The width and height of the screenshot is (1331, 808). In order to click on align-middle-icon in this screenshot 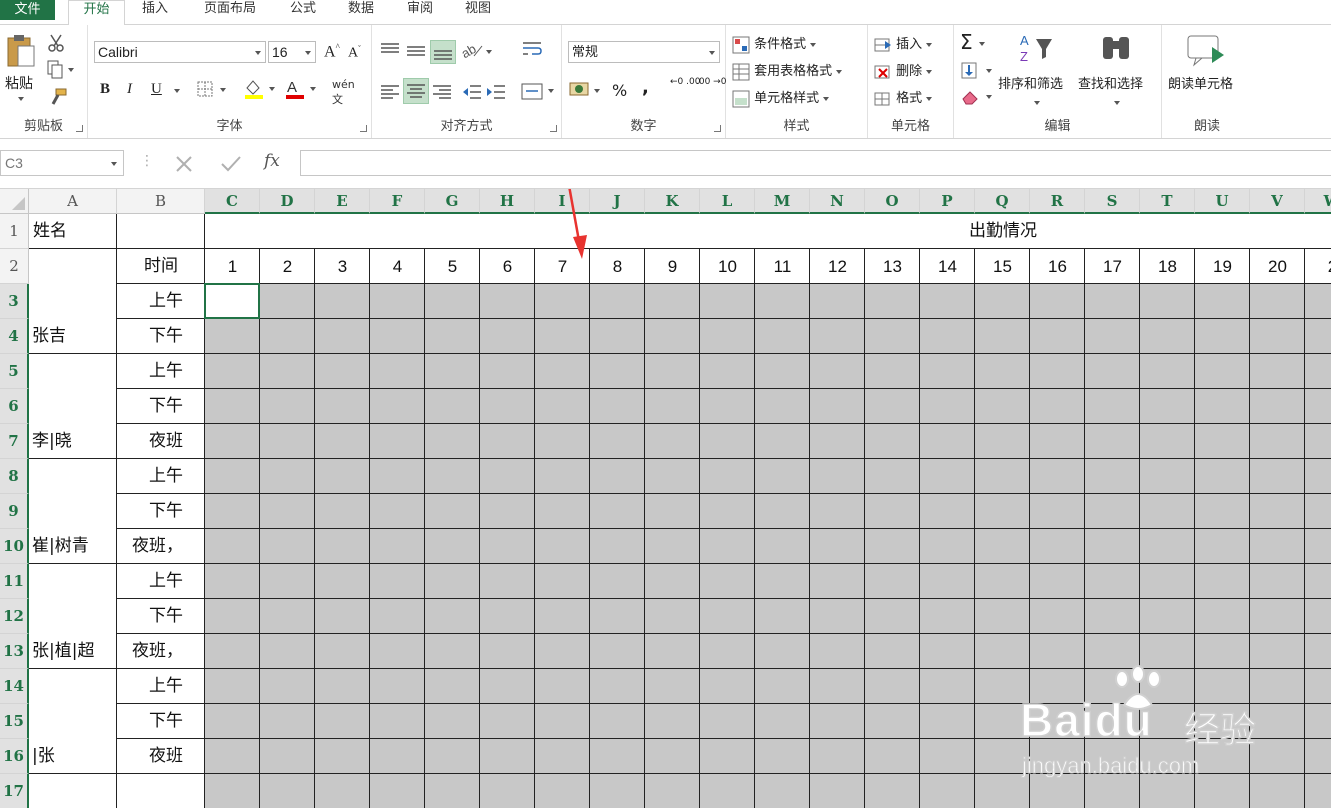, I will do `click(416, 51)`.